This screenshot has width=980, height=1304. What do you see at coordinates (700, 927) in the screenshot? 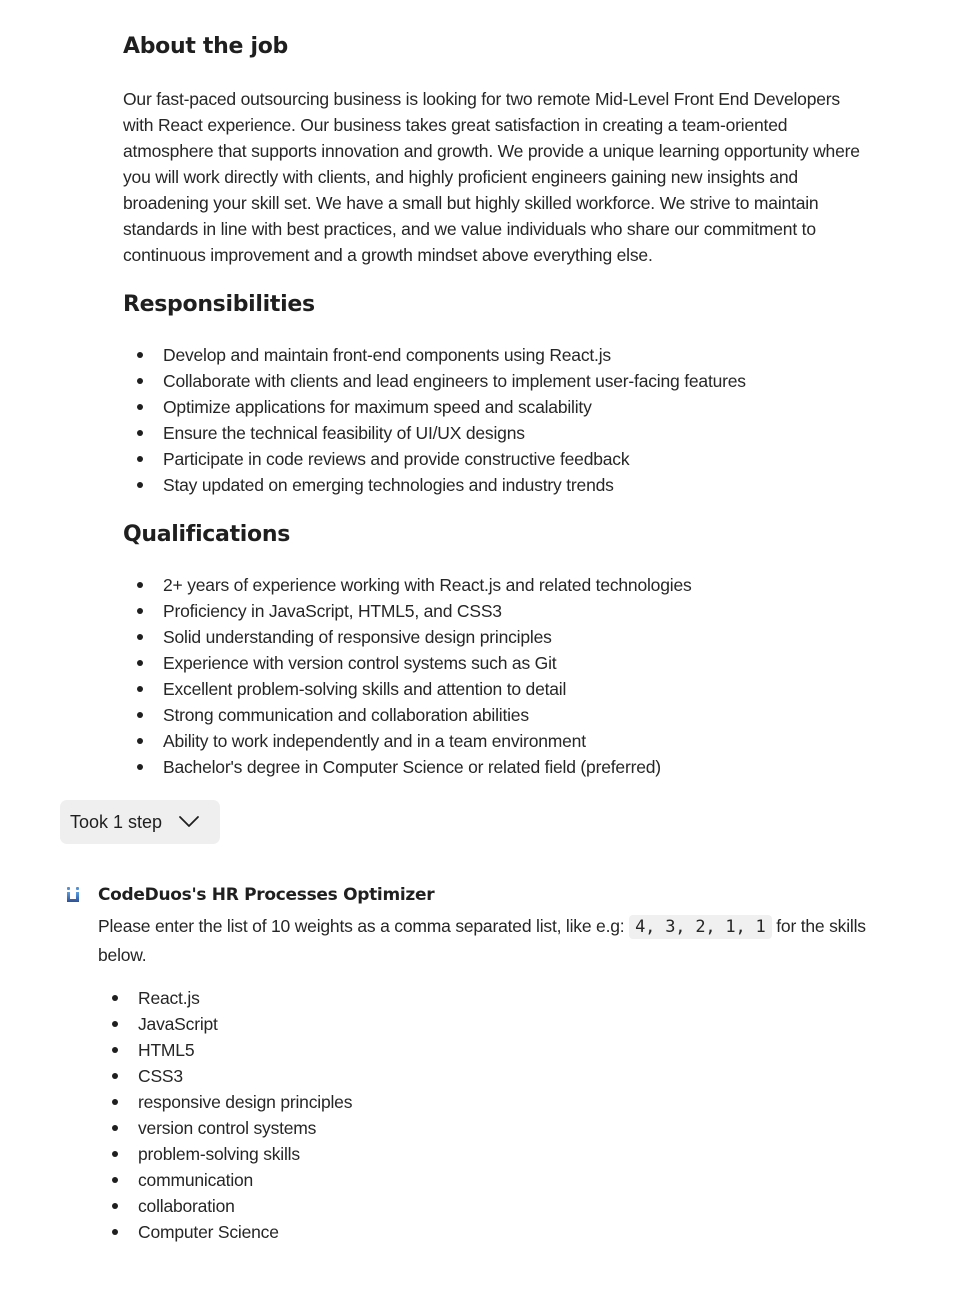
I see `code-example: 4, 3, 2, 1, 1` at bounding box center [700, 927].